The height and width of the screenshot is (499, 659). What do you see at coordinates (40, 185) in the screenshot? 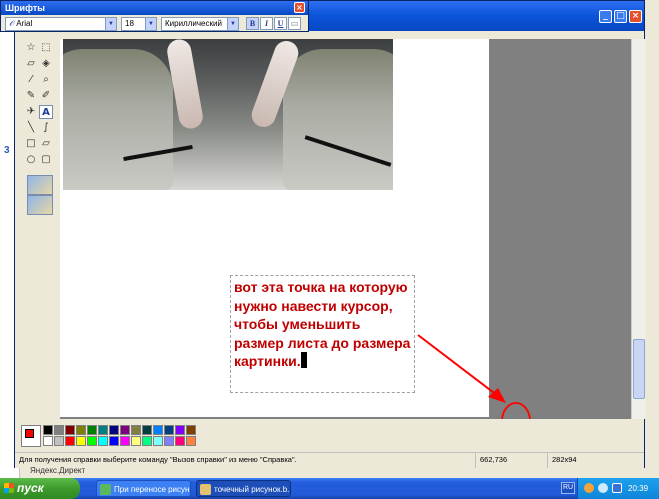
I see `opaque-background-option` at bounding box center [40, 185].